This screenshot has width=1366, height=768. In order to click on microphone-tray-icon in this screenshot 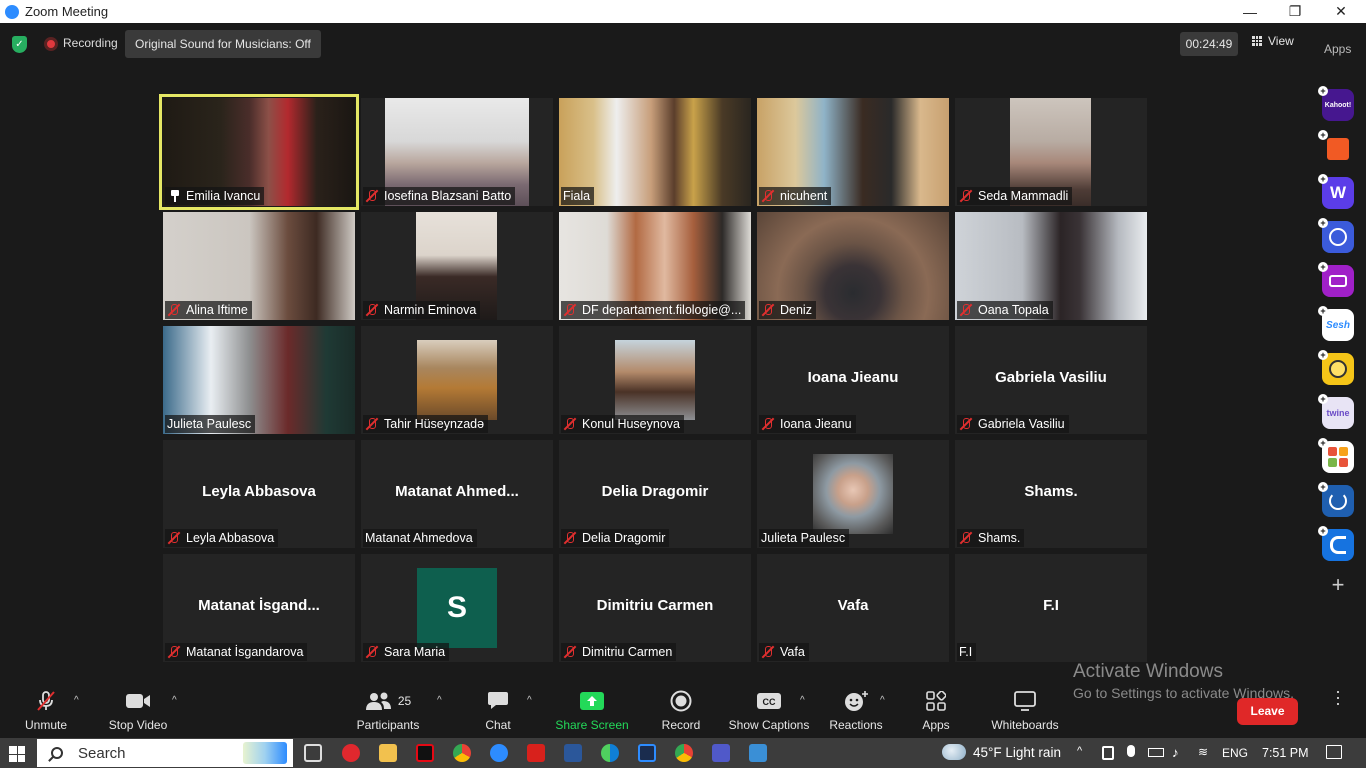, I will do `click(1131, 751)`.